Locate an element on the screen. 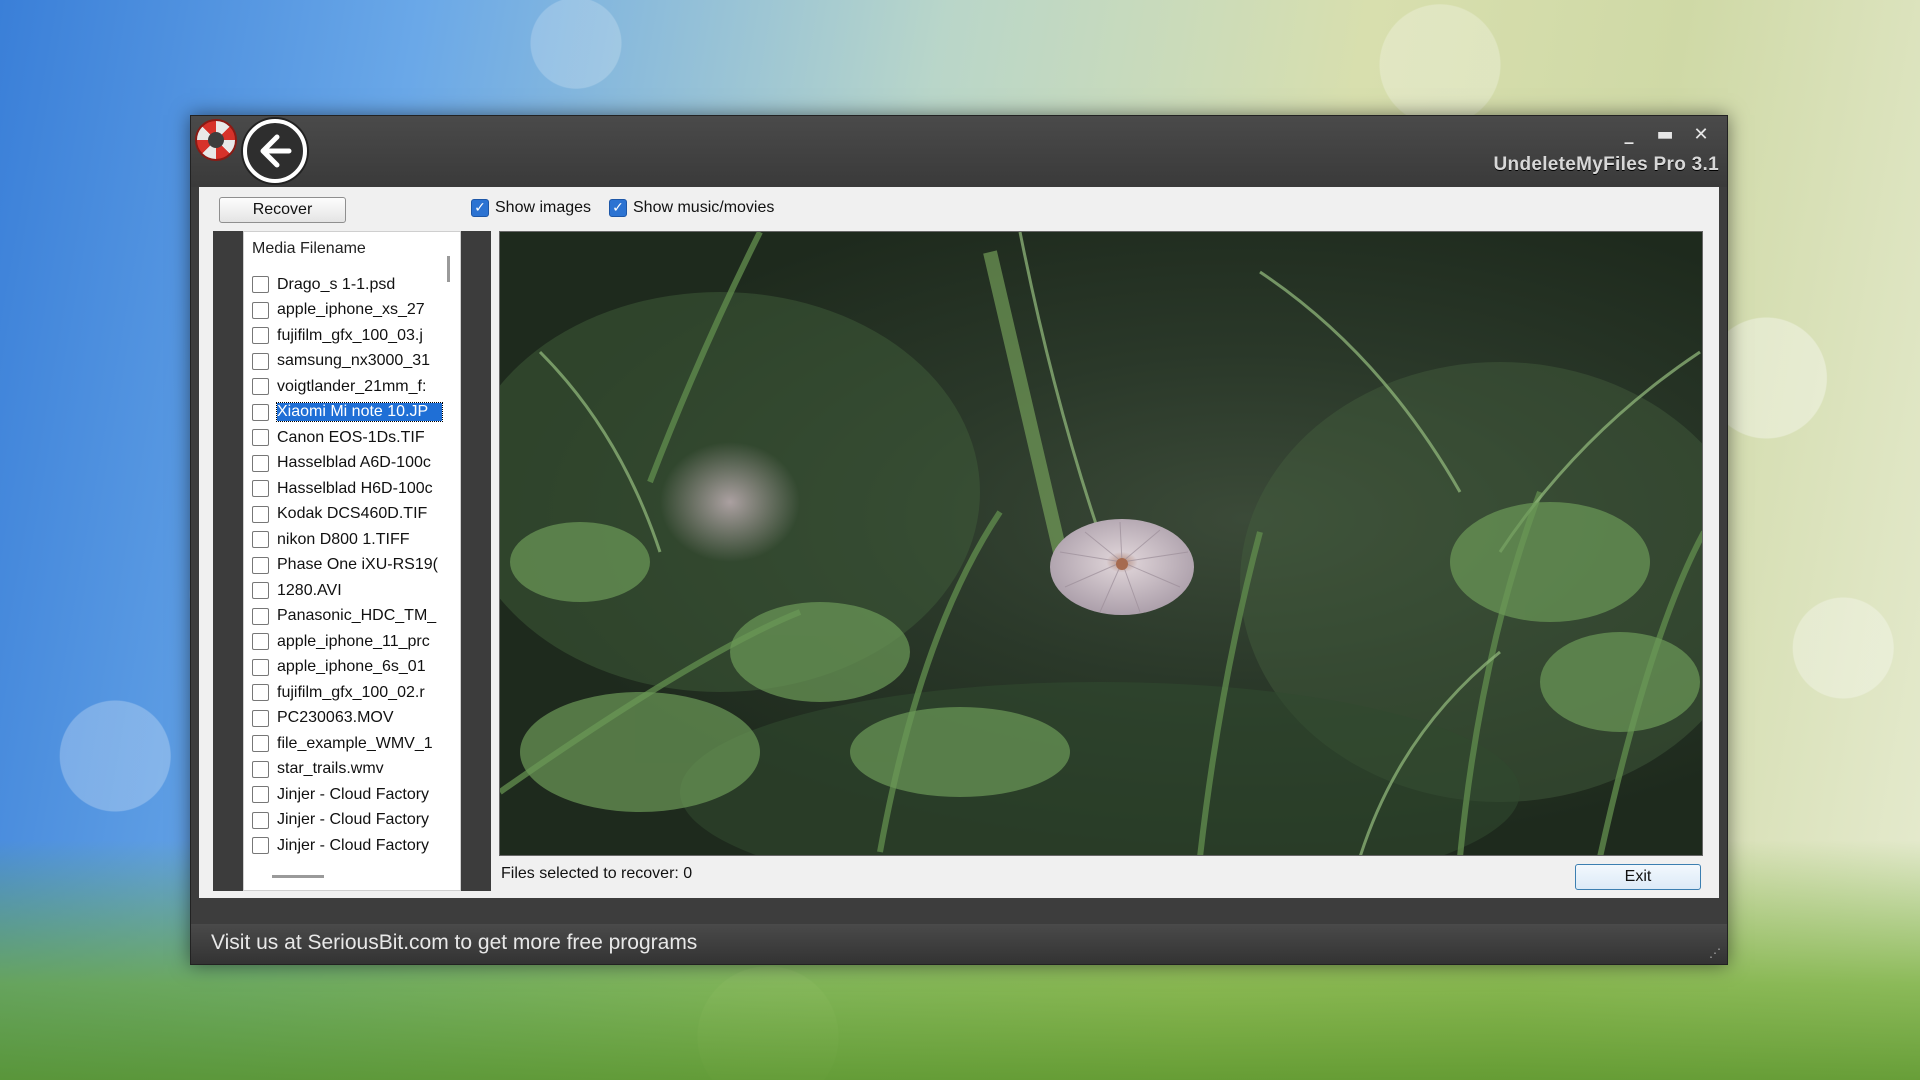 Image resolution: width=1920 pixels, height=1080 pixels. list-item: apple_iphone_6s_01 is located at coordinates (352, 668).